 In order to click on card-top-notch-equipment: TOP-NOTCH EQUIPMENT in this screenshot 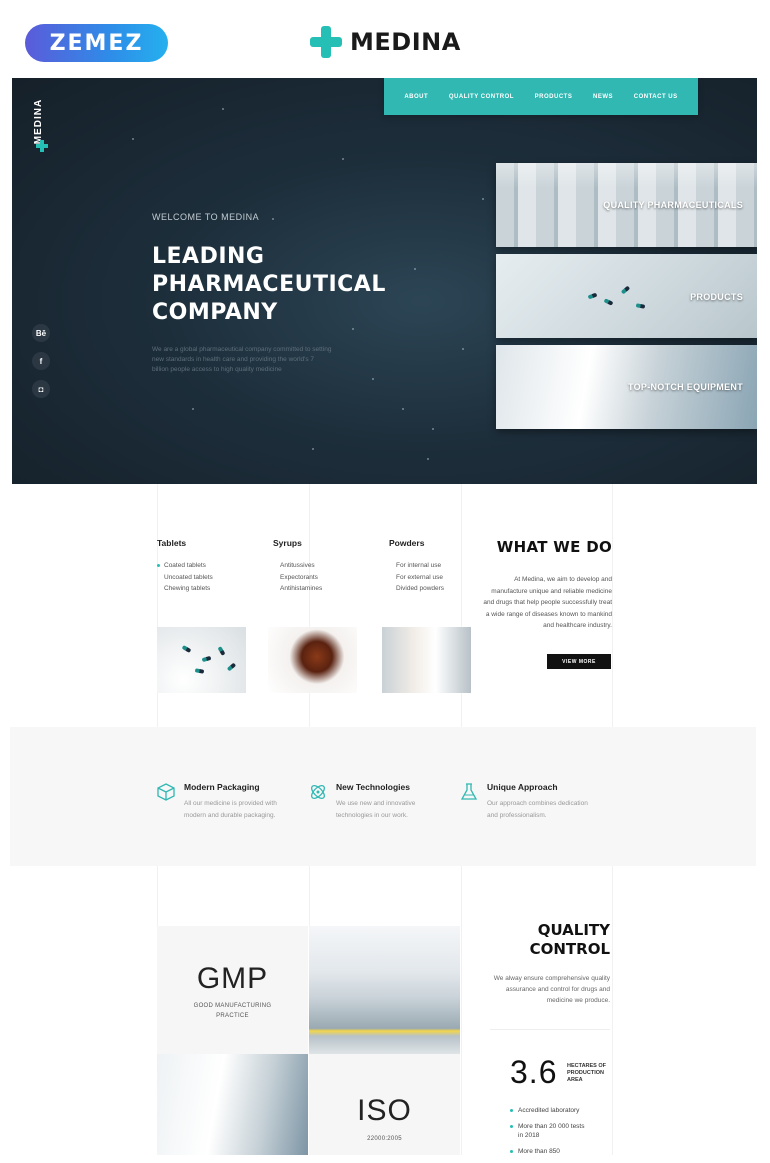, I will do `click(626, 387)`.